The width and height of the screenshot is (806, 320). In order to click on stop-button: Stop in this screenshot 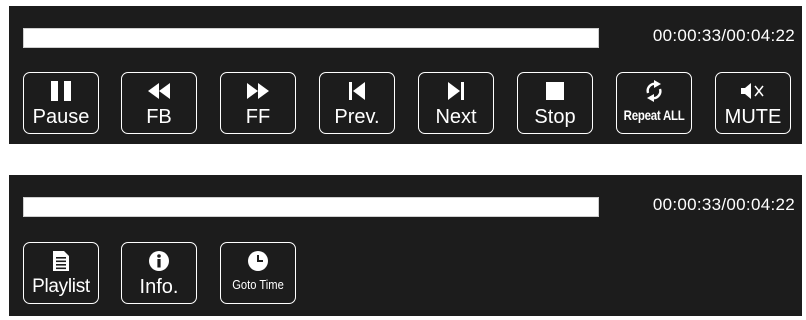, I will do `click(555, 103)`.